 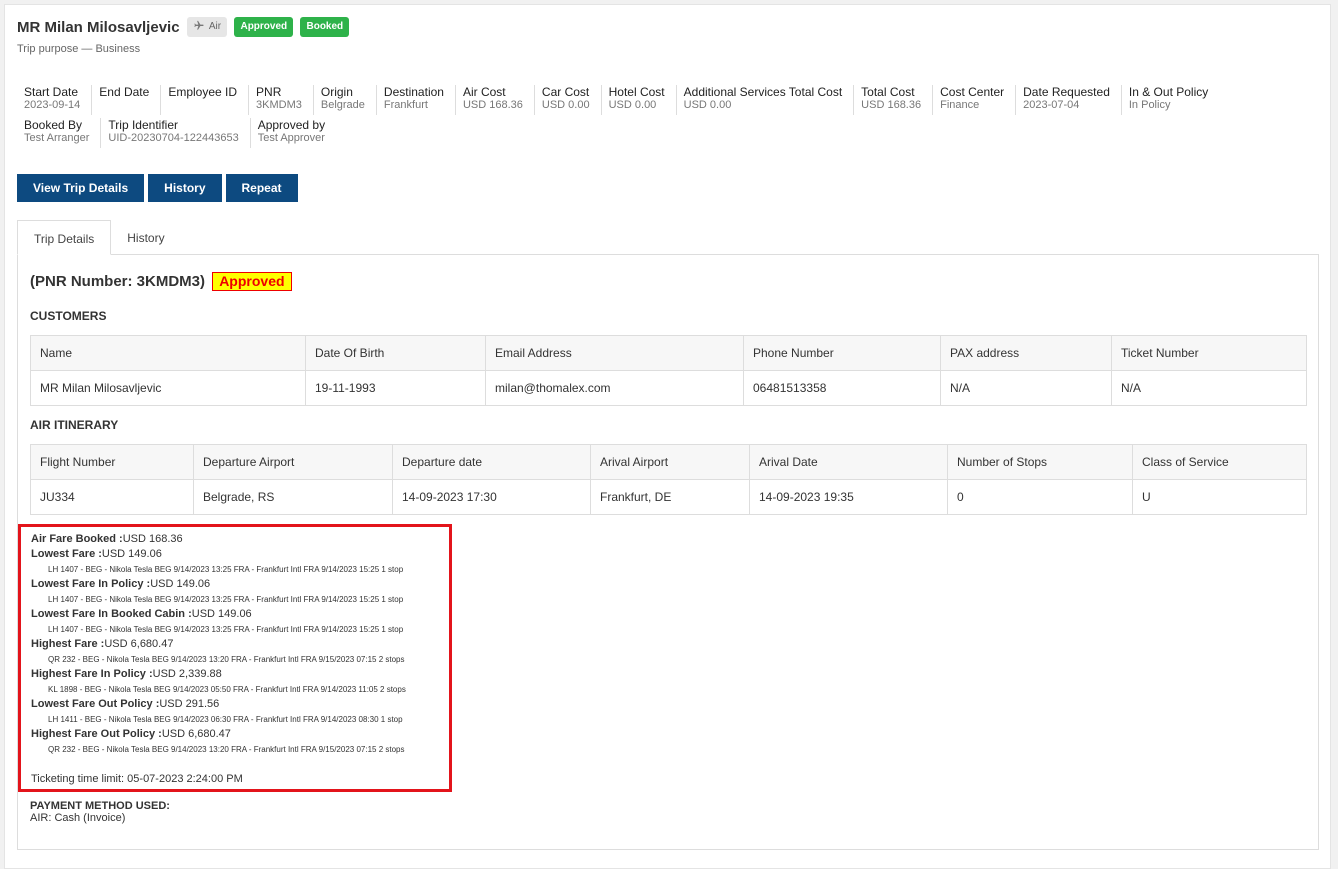 I want to click on summary-field: In & Out Policy In Policy, so click(x=1170, y=100).